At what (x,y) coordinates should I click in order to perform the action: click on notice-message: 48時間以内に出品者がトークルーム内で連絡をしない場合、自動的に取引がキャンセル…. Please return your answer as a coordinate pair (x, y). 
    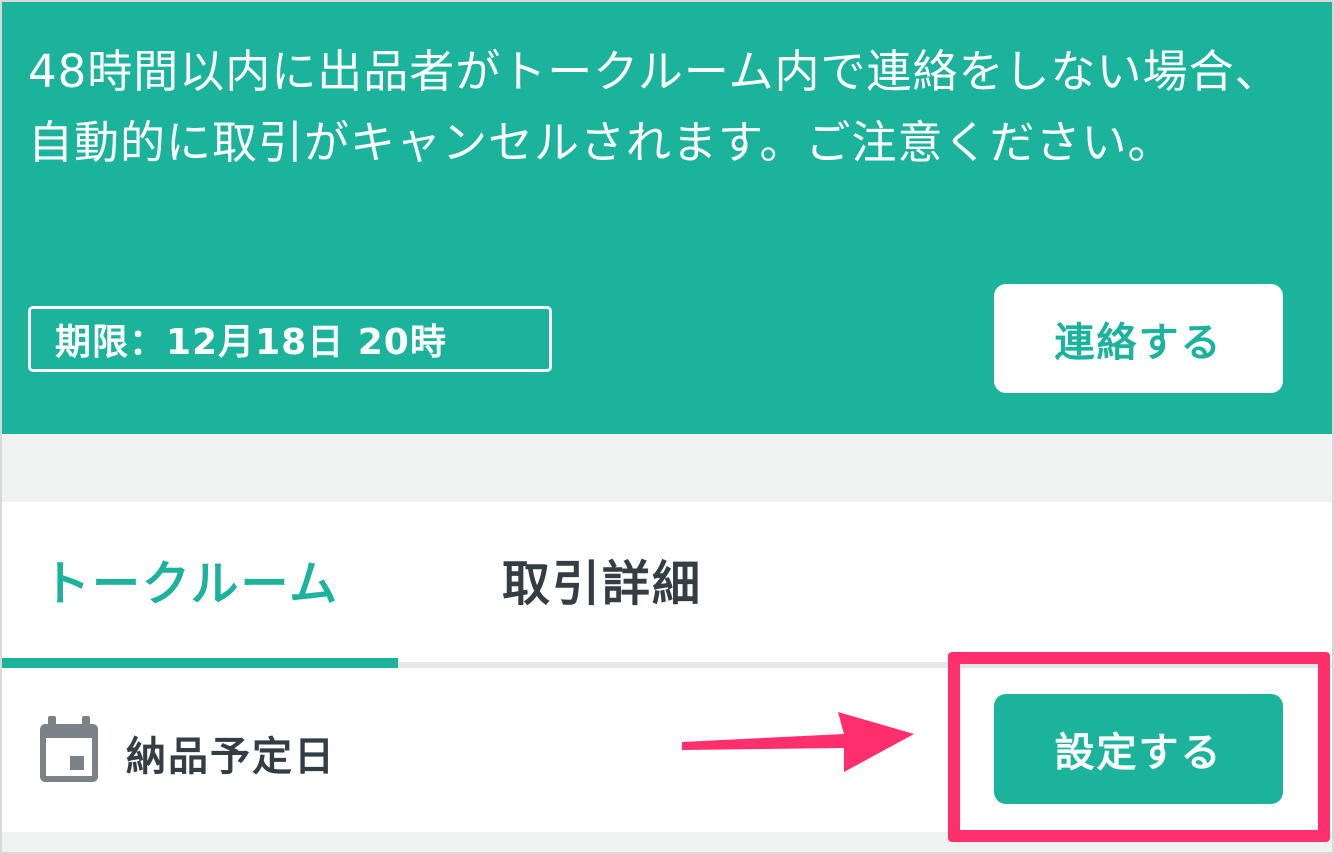
    Looking at the image, I should click on (654, 107).